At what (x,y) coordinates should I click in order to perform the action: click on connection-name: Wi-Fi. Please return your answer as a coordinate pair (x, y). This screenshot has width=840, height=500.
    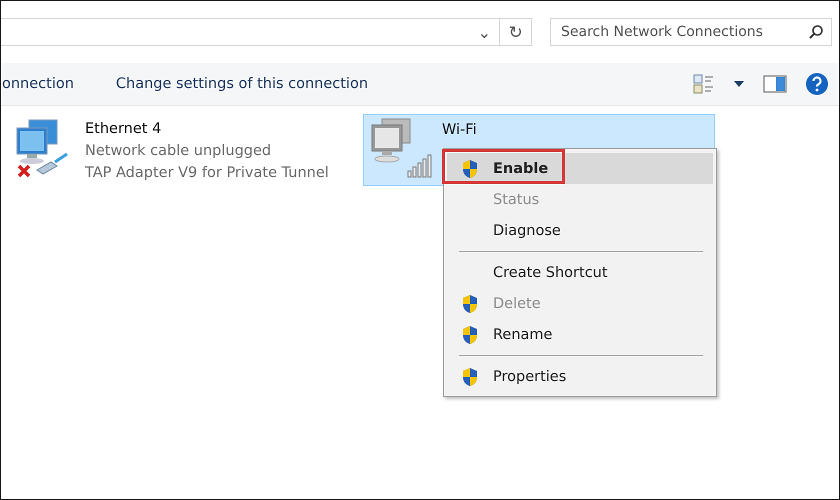
    Looking at the image, I should click on (459, 130).